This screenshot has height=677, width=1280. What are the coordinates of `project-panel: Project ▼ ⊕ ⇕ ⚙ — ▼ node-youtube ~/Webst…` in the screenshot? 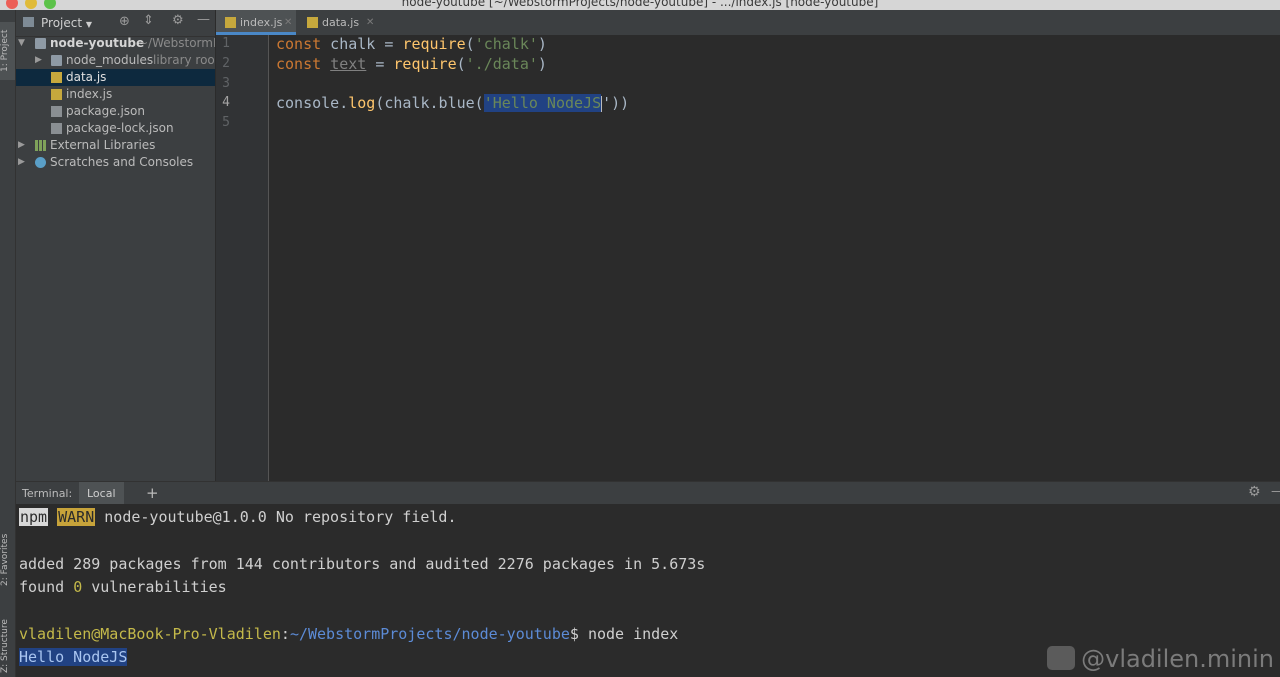 It's located at (115, 245).